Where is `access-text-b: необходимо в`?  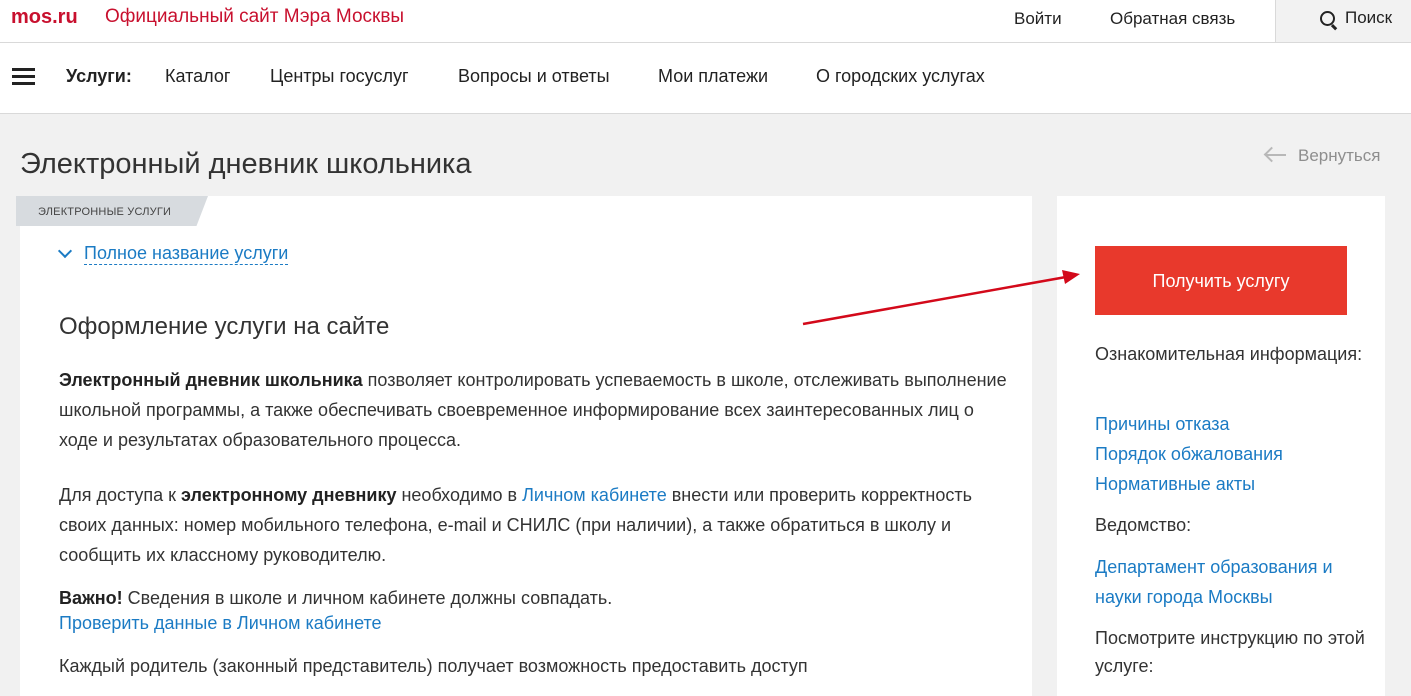 access-text-b: необходимо в is located at coordinates (459, 495).